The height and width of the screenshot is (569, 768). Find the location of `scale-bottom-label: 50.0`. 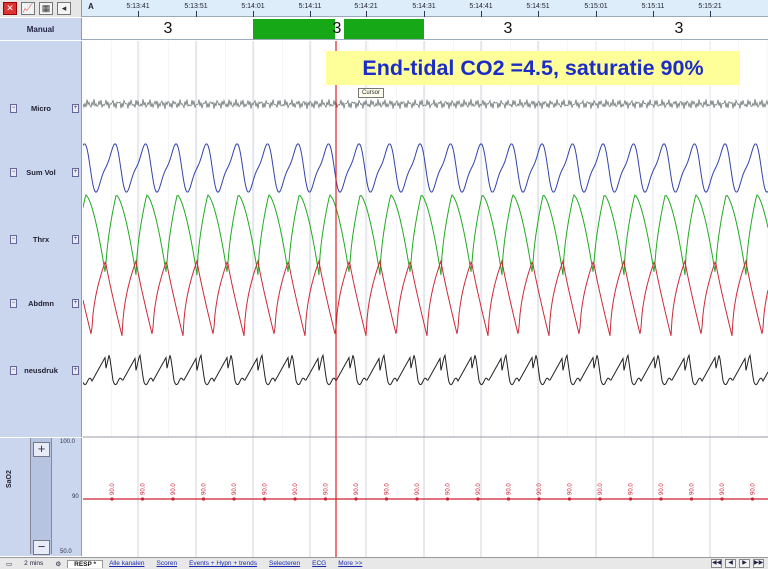

scale-bottom-label: 50.0 is located at coordinates (66, 552).